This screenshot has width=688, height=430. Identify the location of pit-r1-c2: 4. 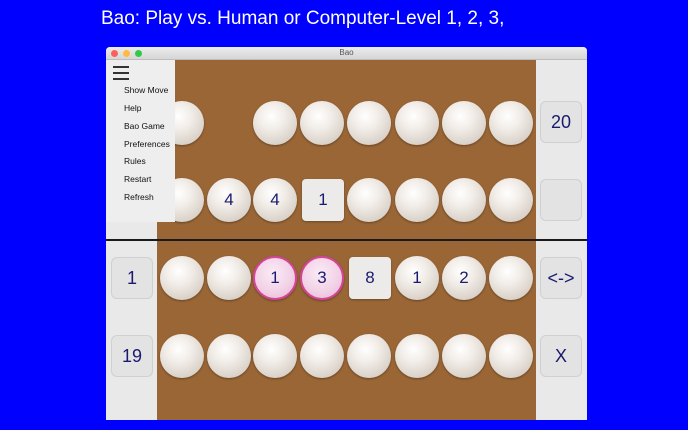
(275, 200).